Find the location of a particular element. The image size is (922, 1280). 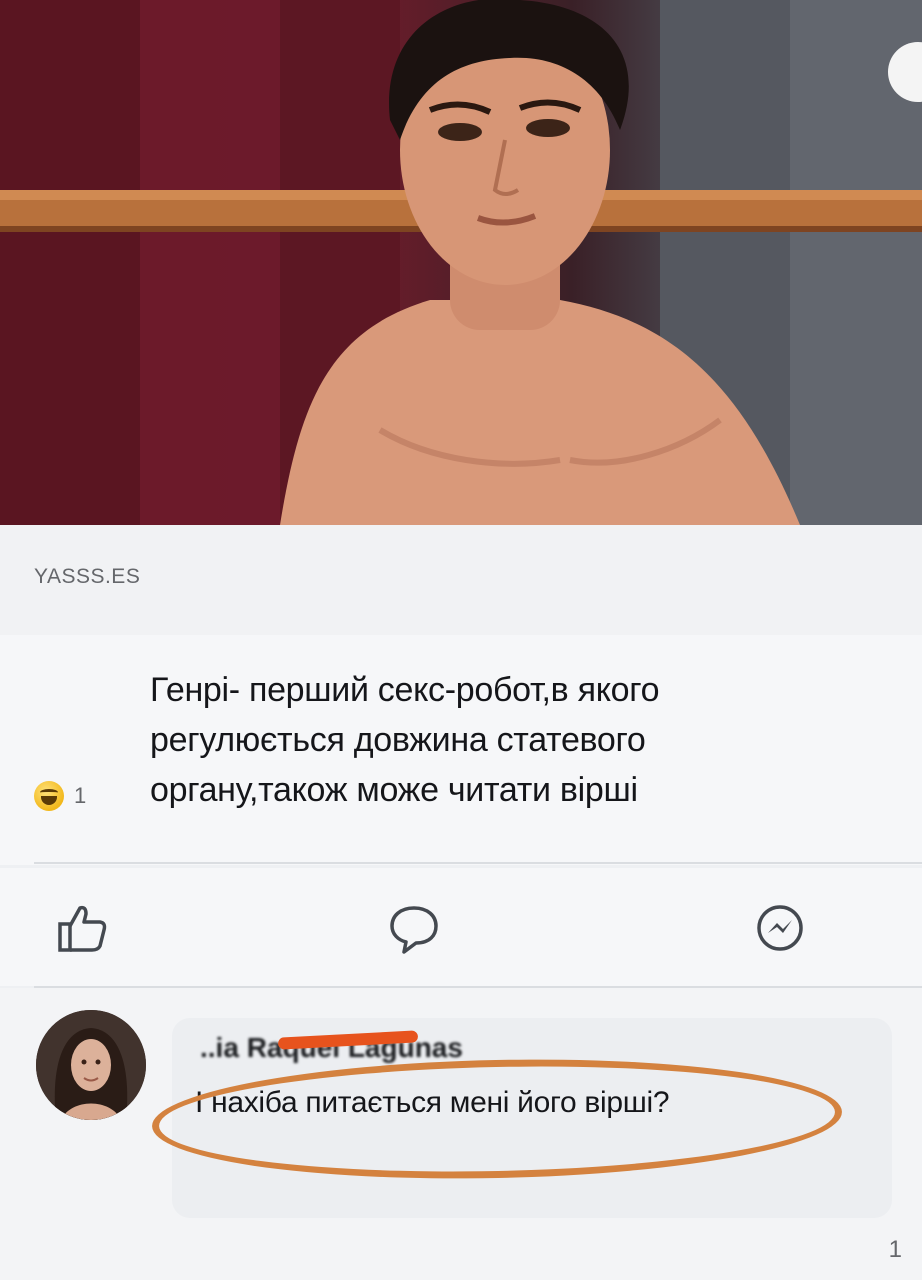

like-button is located at coordinates (82, 928).